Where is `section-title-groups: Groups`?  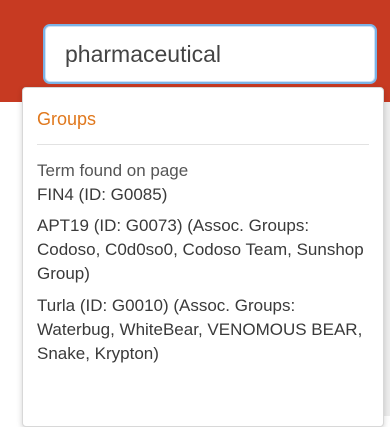
section-title-groups: Groups is located at coordinates (67, 119).